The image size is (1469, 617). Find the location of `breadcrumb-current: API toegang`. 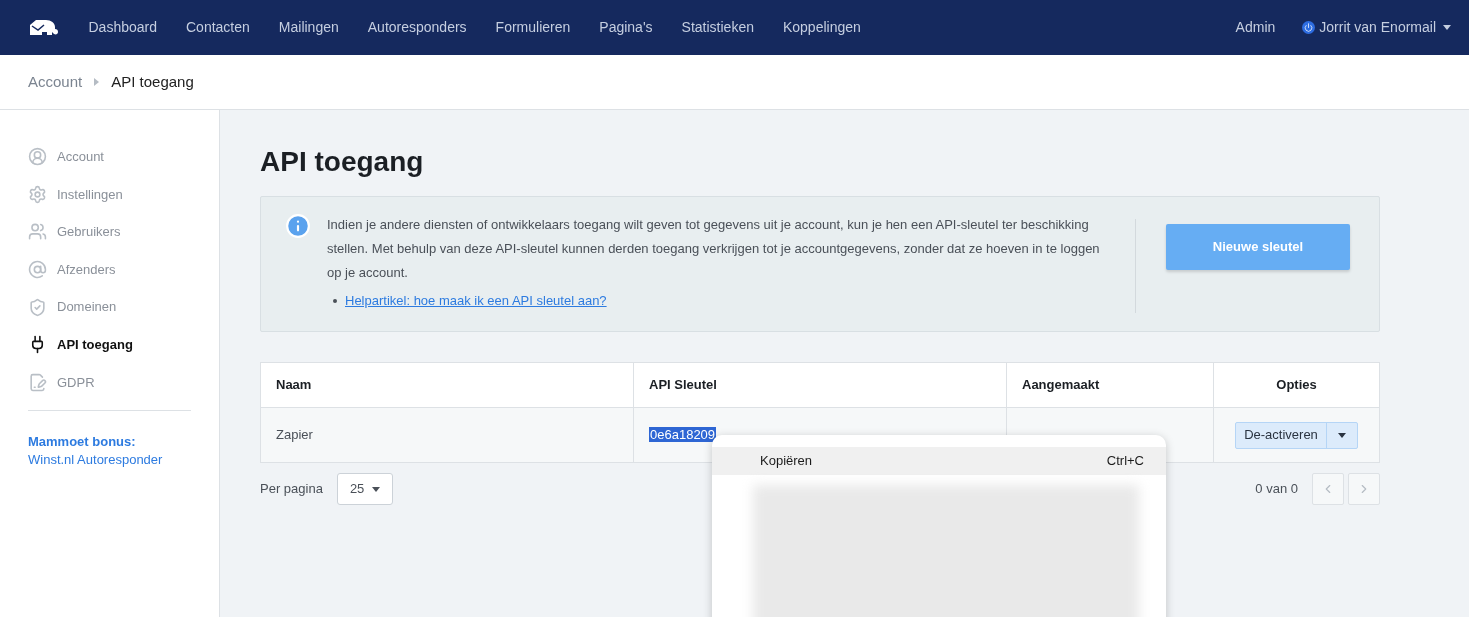

breadcrumb-current: API toegang is located at coordinates (152, 81).